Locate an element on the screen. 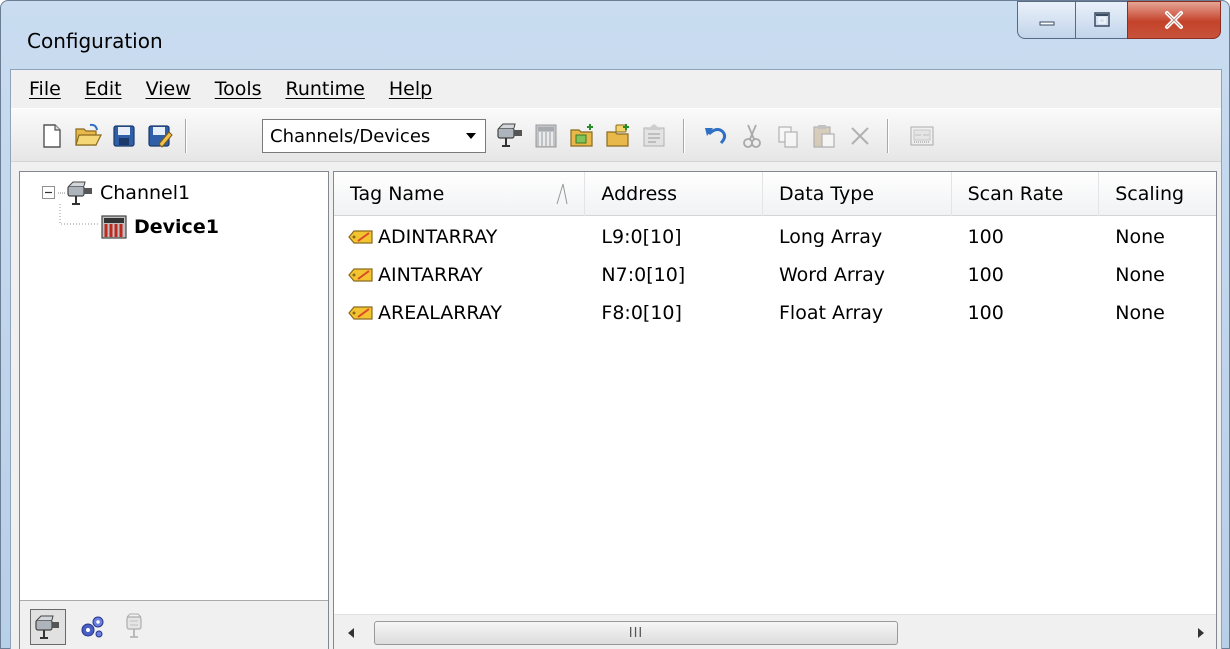 The image size is (1230, 649). new-channel-button is located at coordinates (510, 136).